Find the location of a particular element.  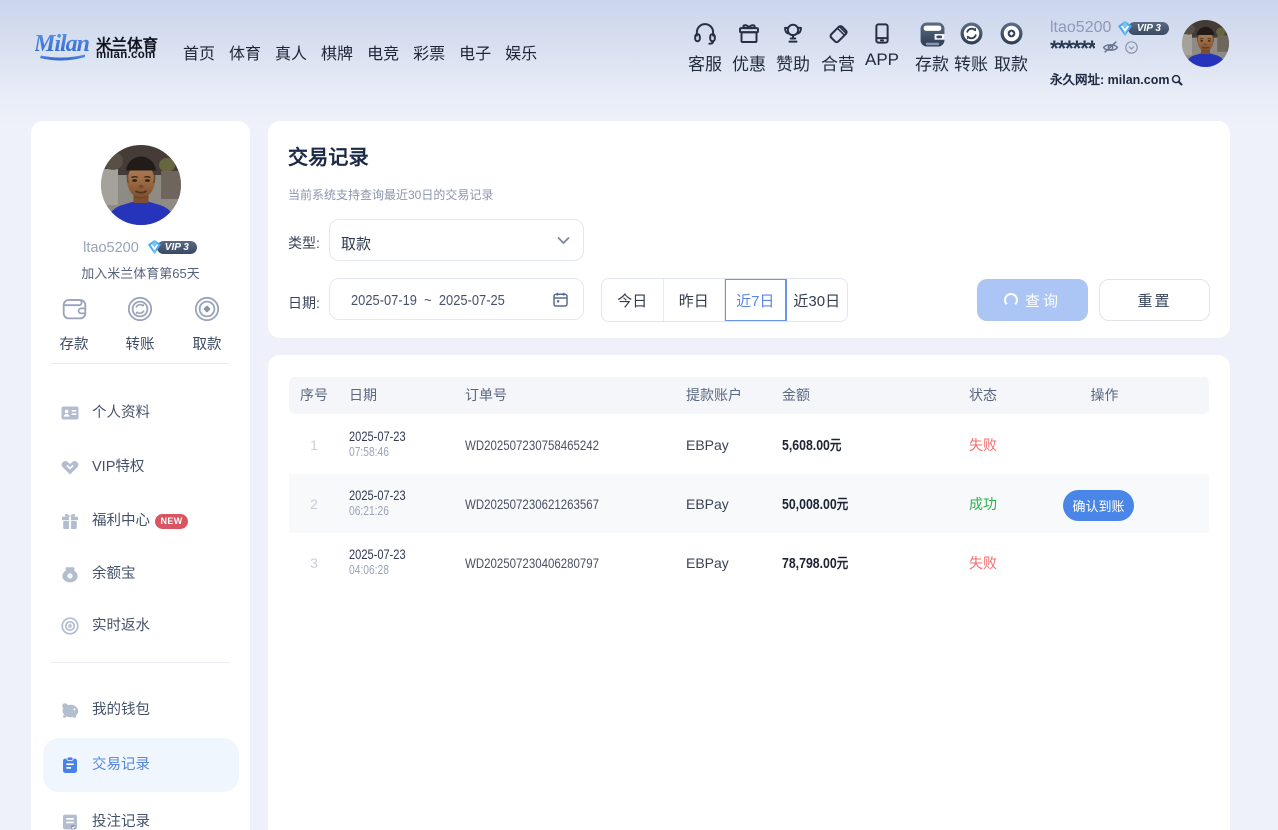

svg-text: Milan is located at coordinates (62, 44).